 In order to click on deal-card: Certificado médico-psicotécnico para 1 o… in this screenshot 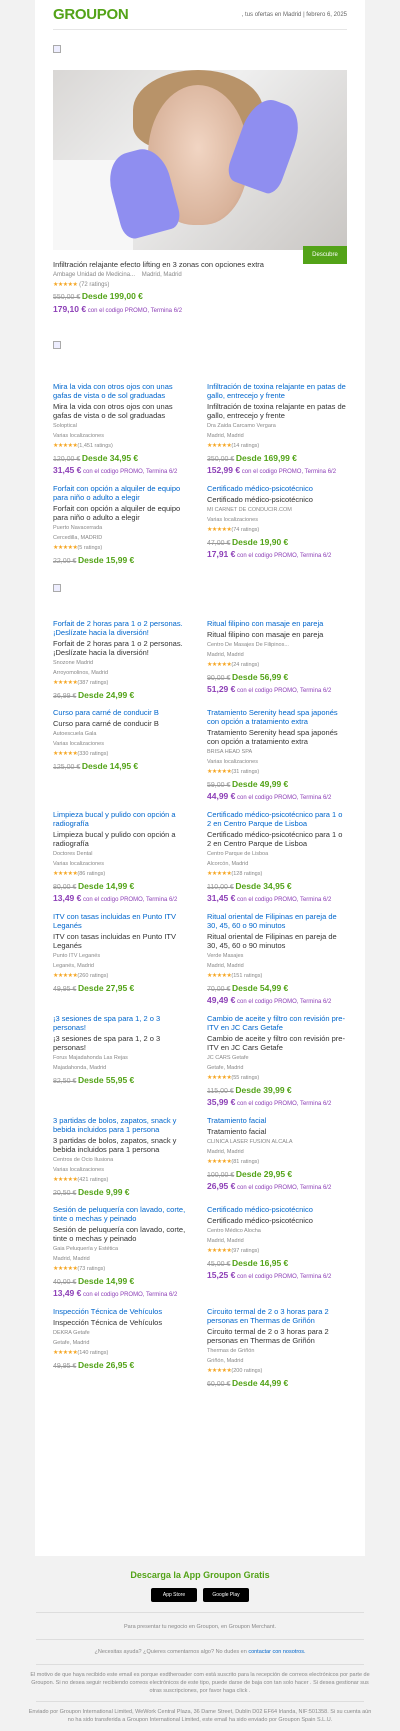, I will do `click(277, 861)`.